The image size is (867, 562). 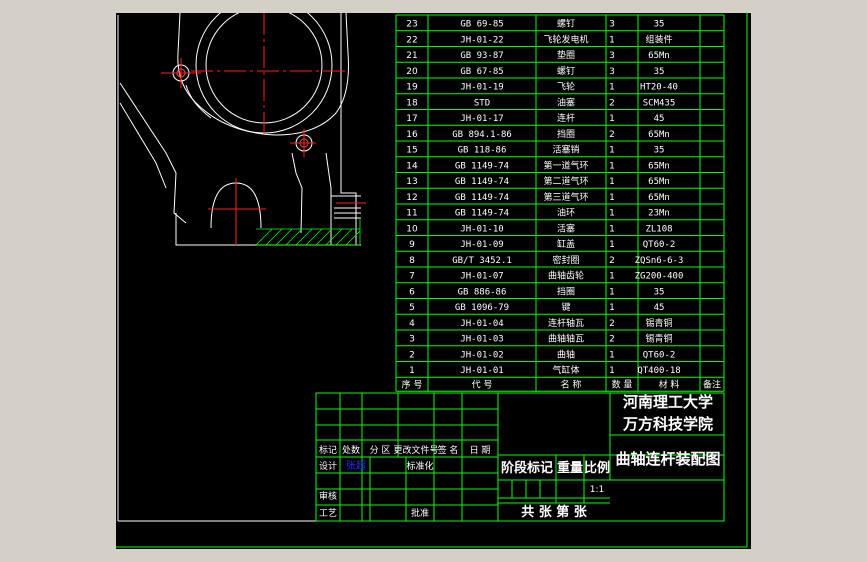 What do you see at coordinates (659, 308) in the screenshot?
I see `part-material: 45` at bounding box center [659, 308].